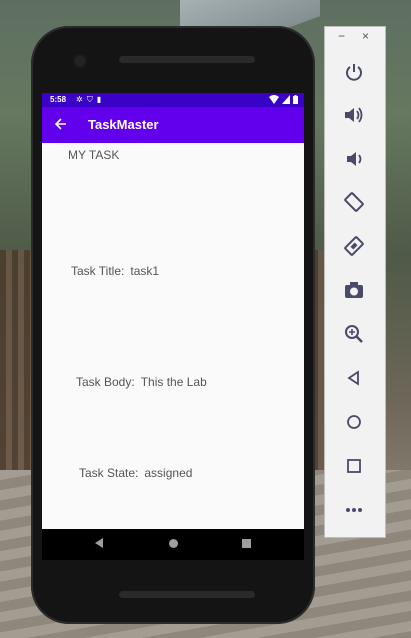  What do you see at coordinates (354, 466) in the screenshot?
I see `overview-icon` at bounding box center [354, 466].